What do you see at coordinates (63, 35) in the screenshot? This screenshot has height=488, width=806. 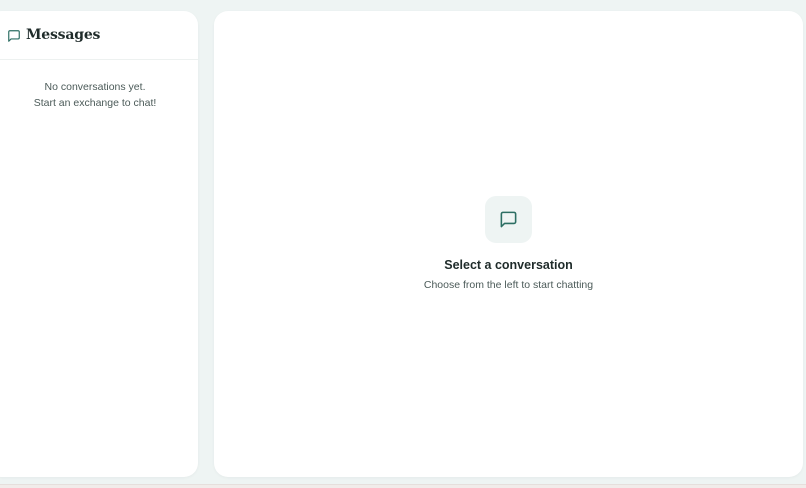 I see `sidebar-title: Messages` at bounding box center [63, 35].